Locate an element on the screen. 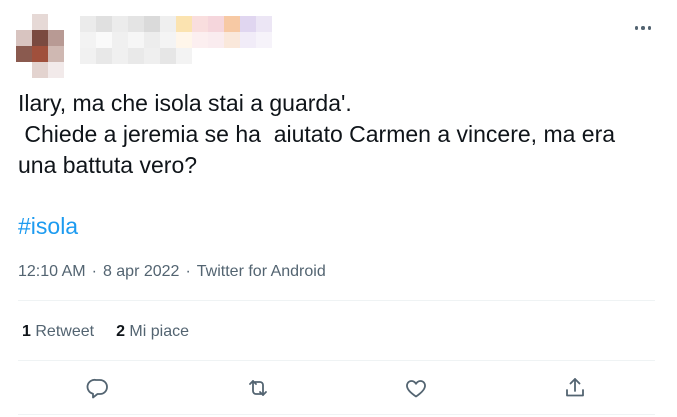 The image size is (677, 417). retweets-label: Retweet is located at coordinates (65, 331).